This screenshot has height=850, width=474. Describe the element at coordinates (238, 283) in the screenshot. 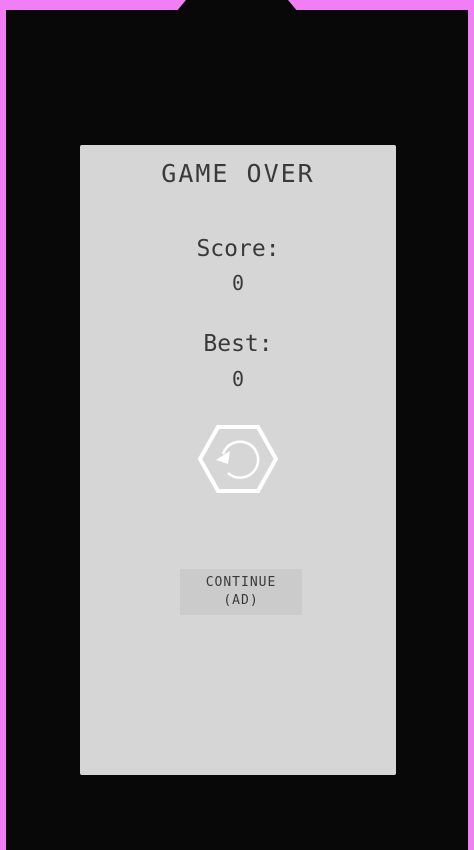

I see `score-value: 0` at that location.